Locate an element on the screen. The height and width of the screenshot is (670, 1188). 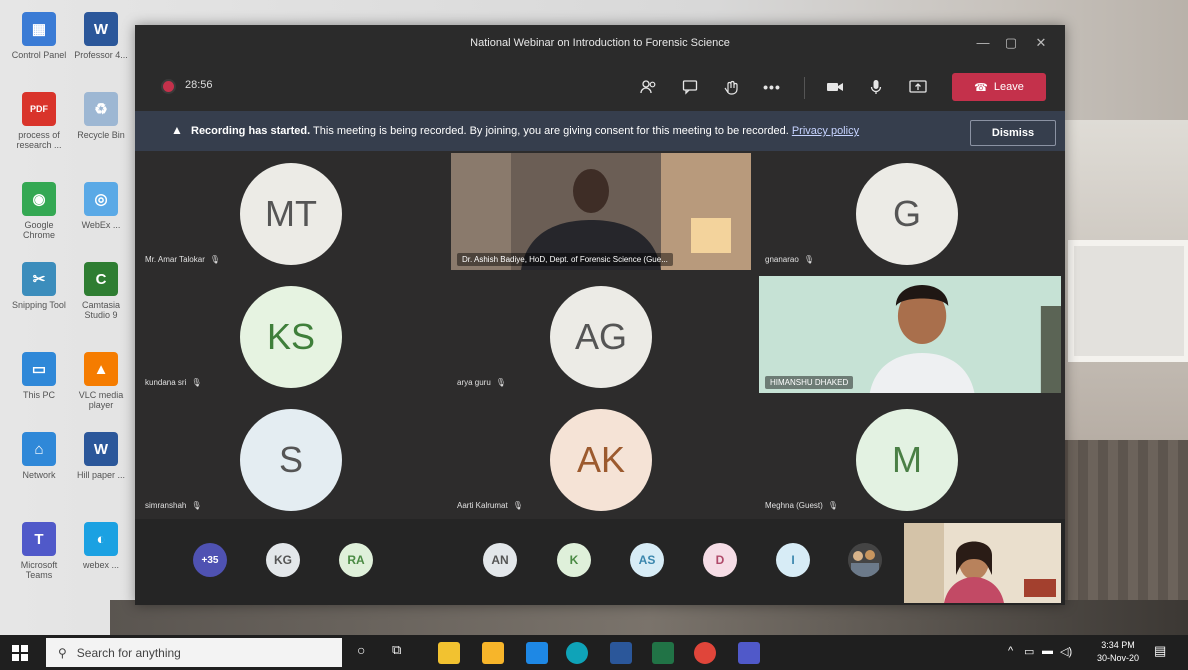
desktop-icon-label: VLC media player is located at coordinates (101, 400).